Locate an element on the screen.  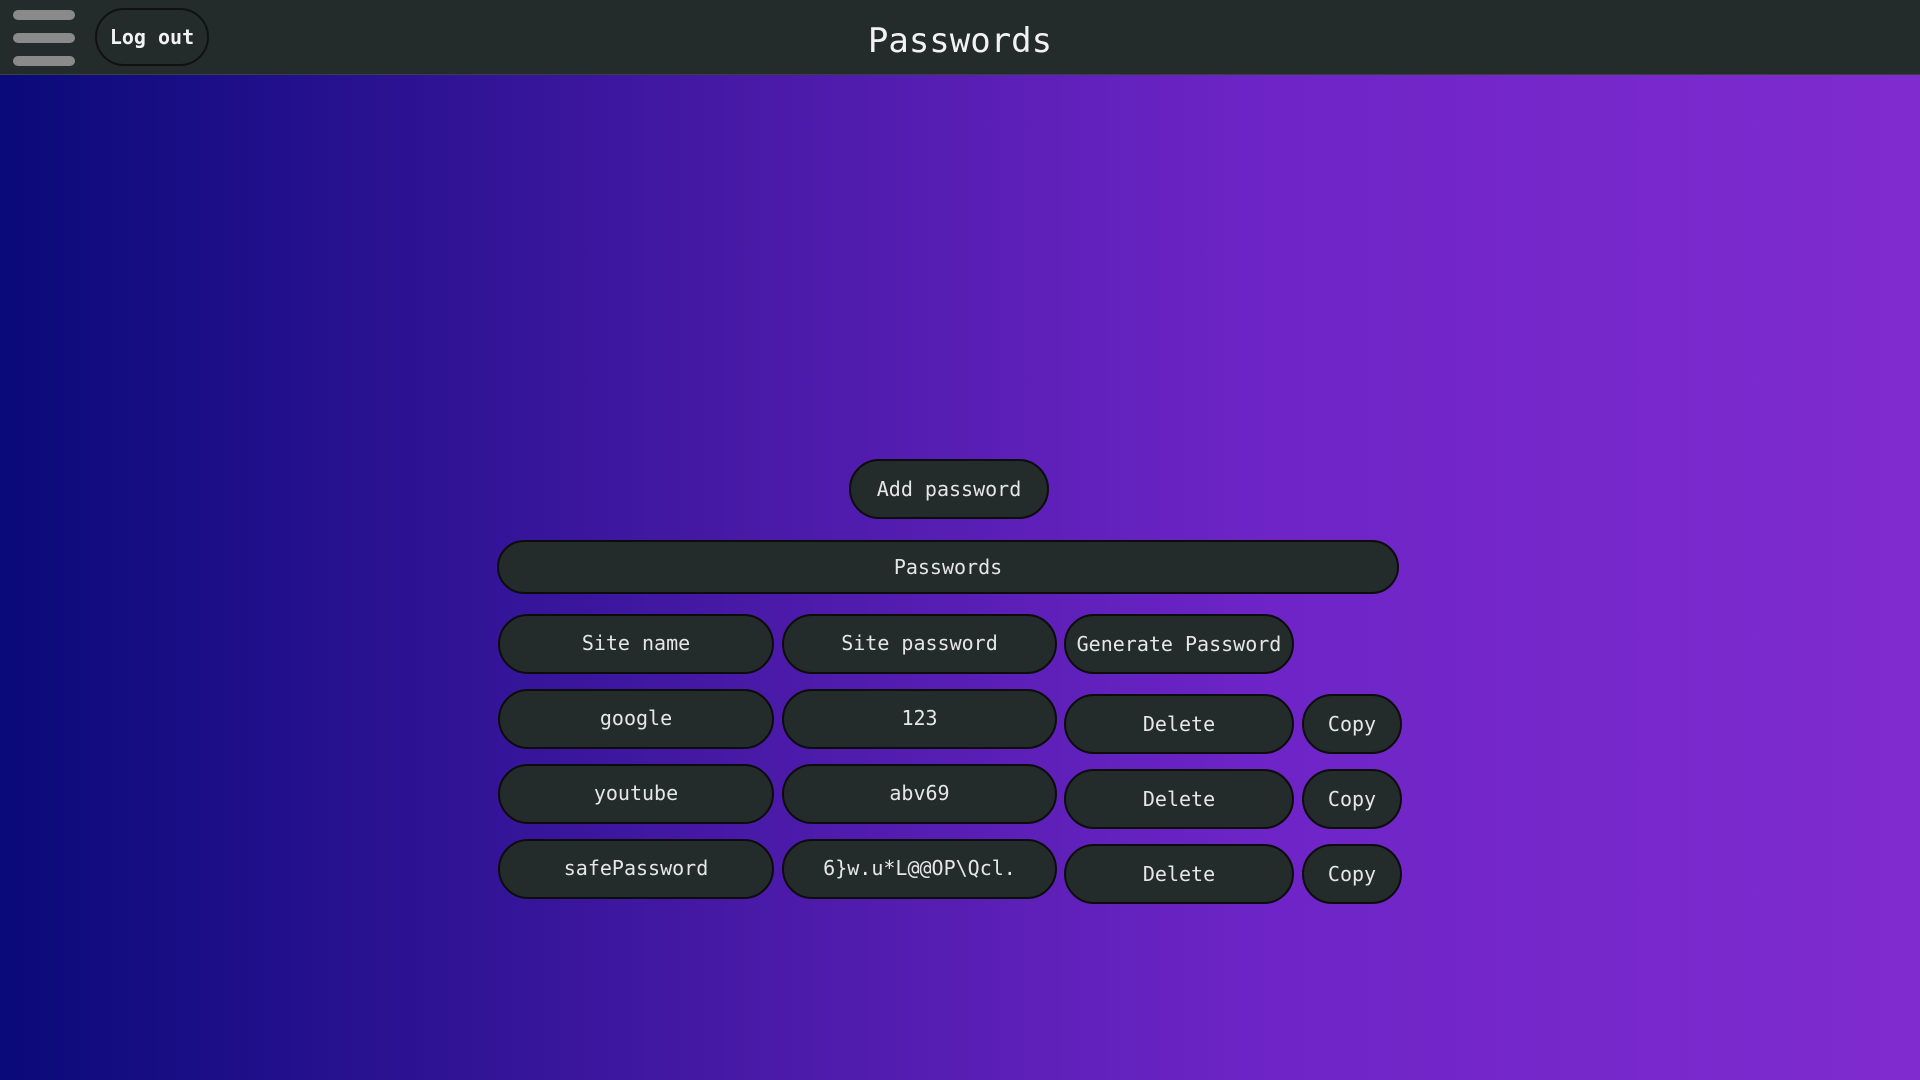
generate-password-button: Generate Password is located at coordinates (1179, 644).